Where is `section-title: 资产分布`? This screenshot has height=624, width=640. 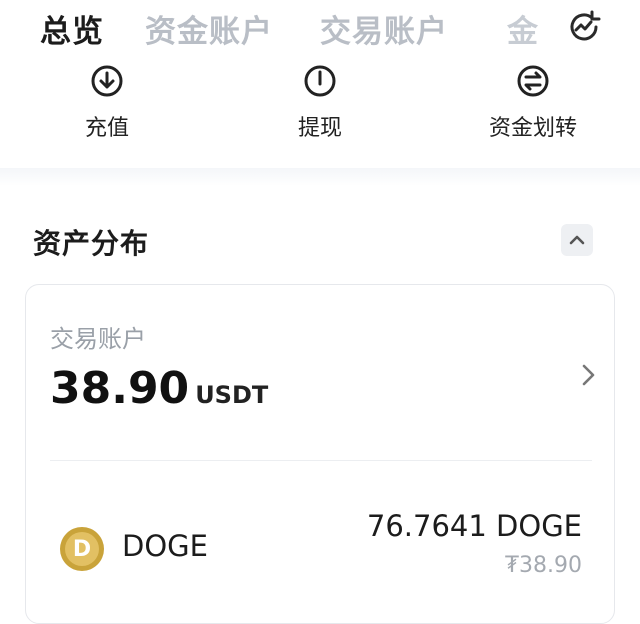
section-title: 资产分布 is located at coordinates (91, 243).